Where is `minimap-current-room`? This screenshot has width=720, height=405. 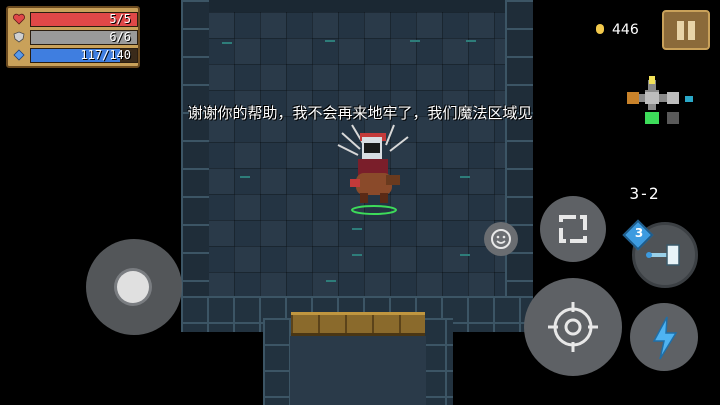 minimap-current-room is located at coordinates (652, 98).